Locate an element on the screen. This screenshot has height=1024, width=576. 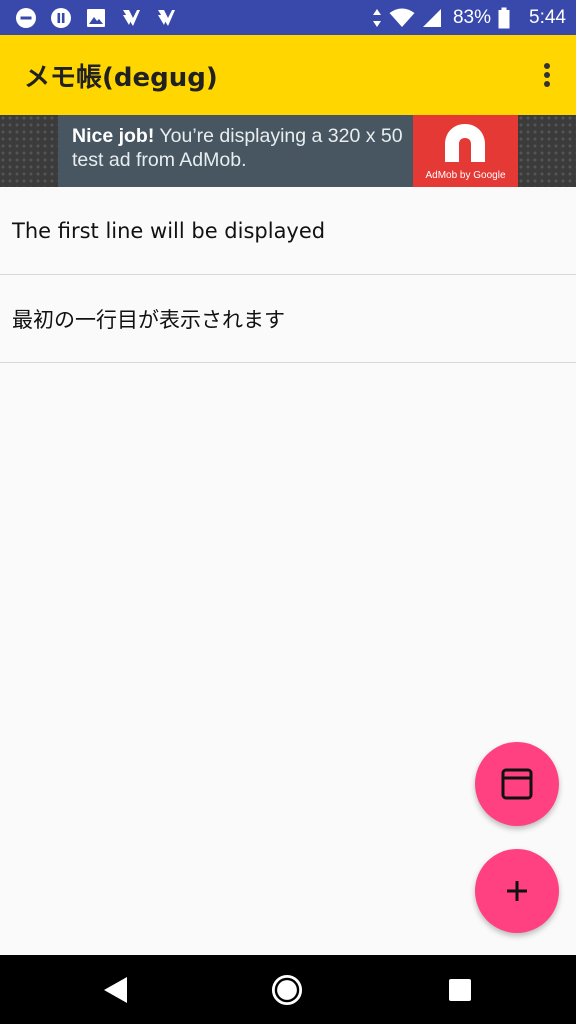
navigation-bar is located at coordinates (288, 989).